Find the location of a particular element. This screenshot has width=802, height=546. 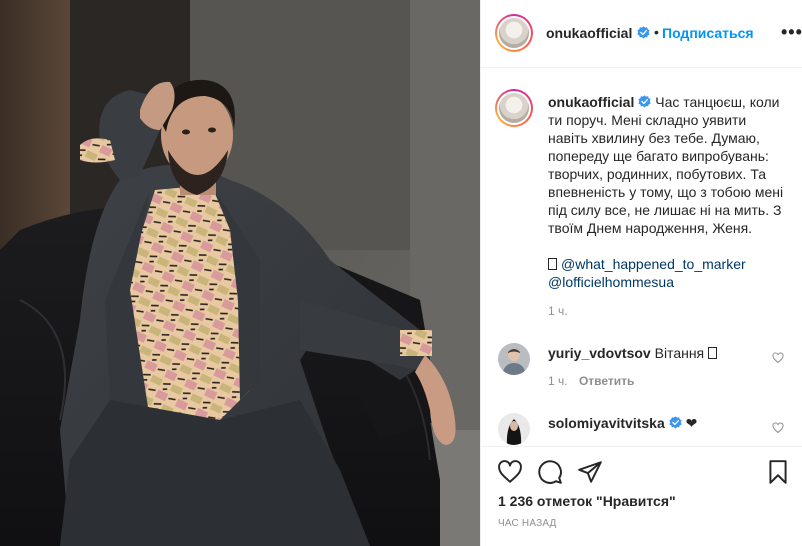

save-bookmark-icon is located at coordinates (778, 472).